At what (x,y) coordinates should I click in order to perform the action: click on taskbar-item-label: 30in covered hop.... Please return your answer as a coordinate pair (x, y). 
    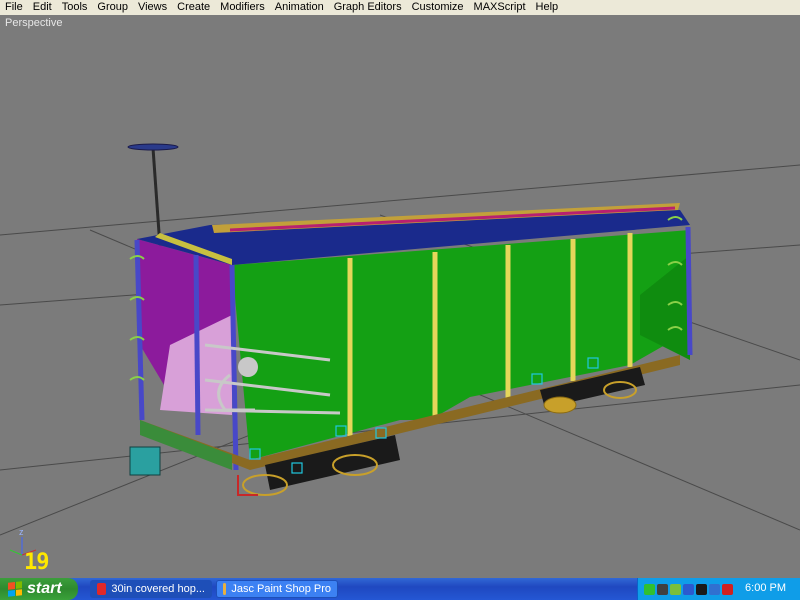
    Looking at the image, I should click on (158, 589).